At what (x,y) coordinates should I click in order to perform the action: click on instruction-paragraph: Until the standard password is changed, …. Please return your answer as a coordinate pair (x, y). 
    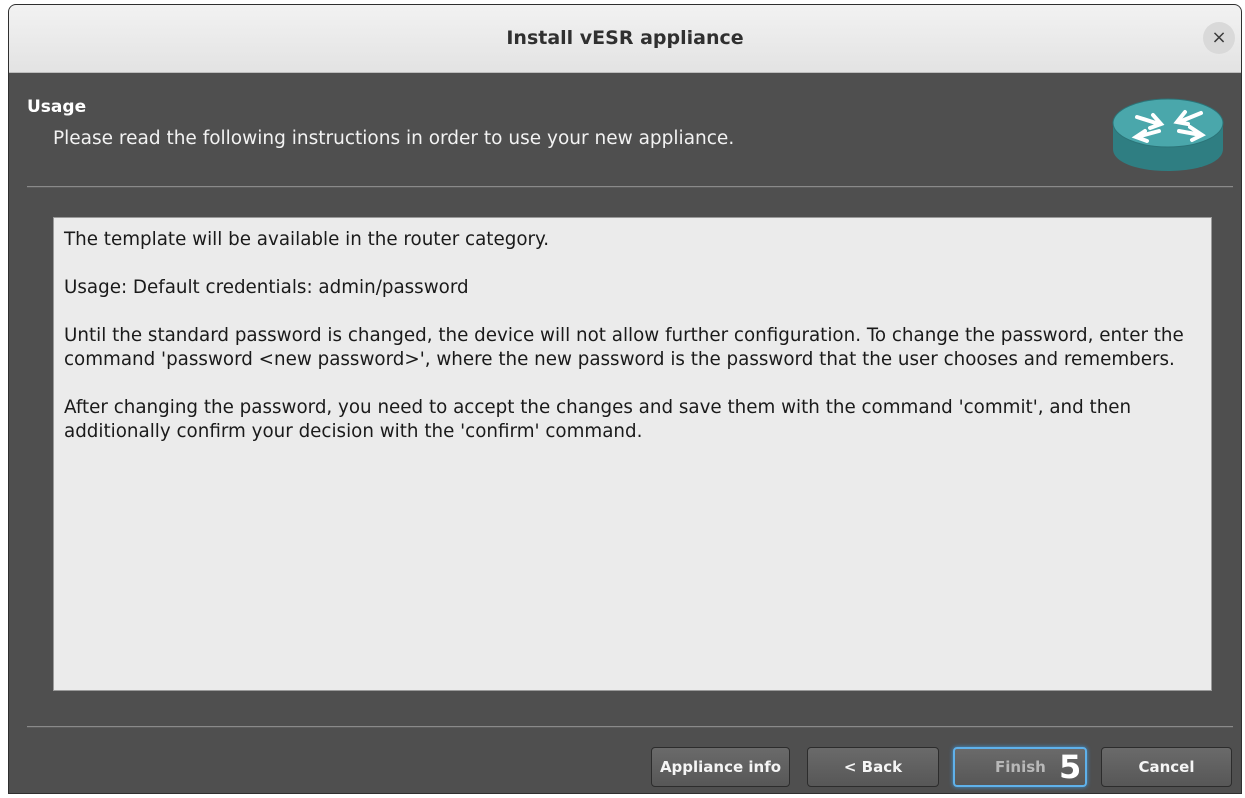
    Looking at the image, I should click on (624, 347).